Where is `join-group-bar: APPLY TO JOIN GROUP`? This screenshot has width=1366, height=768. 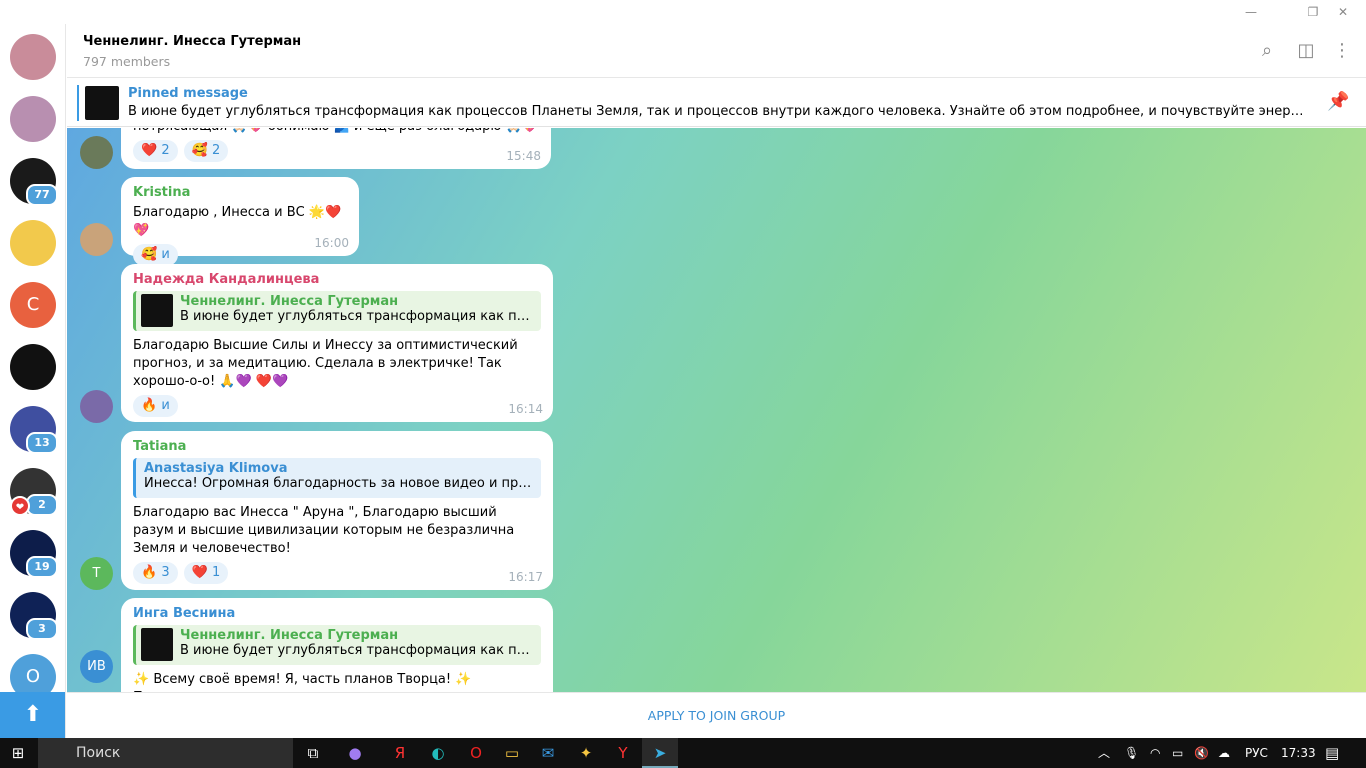 join-group-bar: APPLY TO JOIN GROUP is located at coordinates (716, 715).